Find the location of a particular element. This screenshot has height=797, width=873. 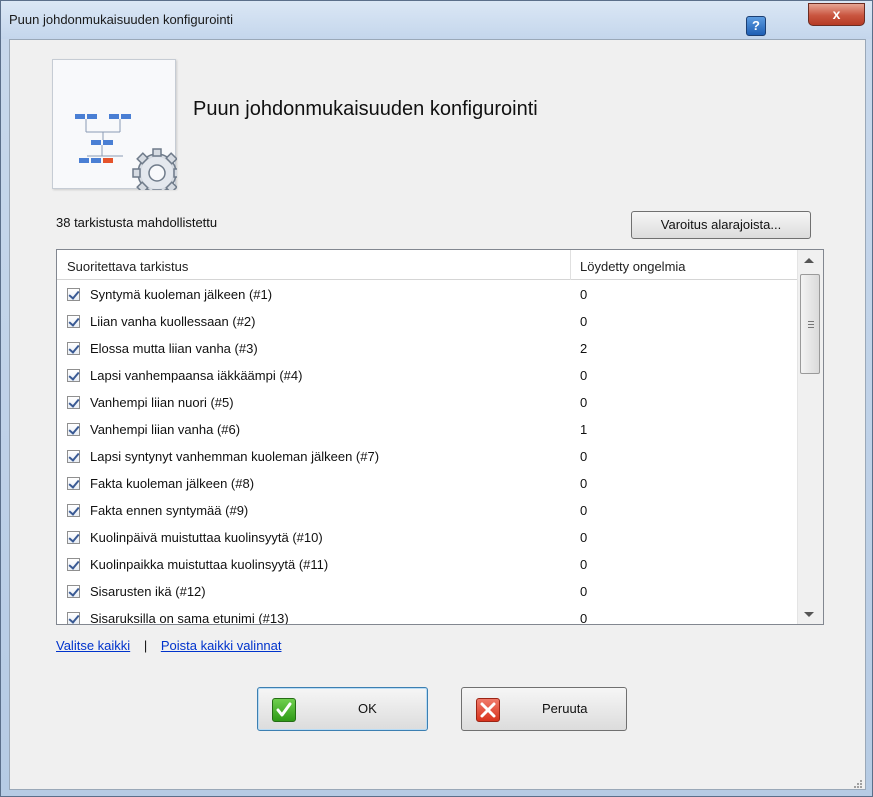

check-label: Sisarusten ikä (#12) is located at coordinates (148, 591).